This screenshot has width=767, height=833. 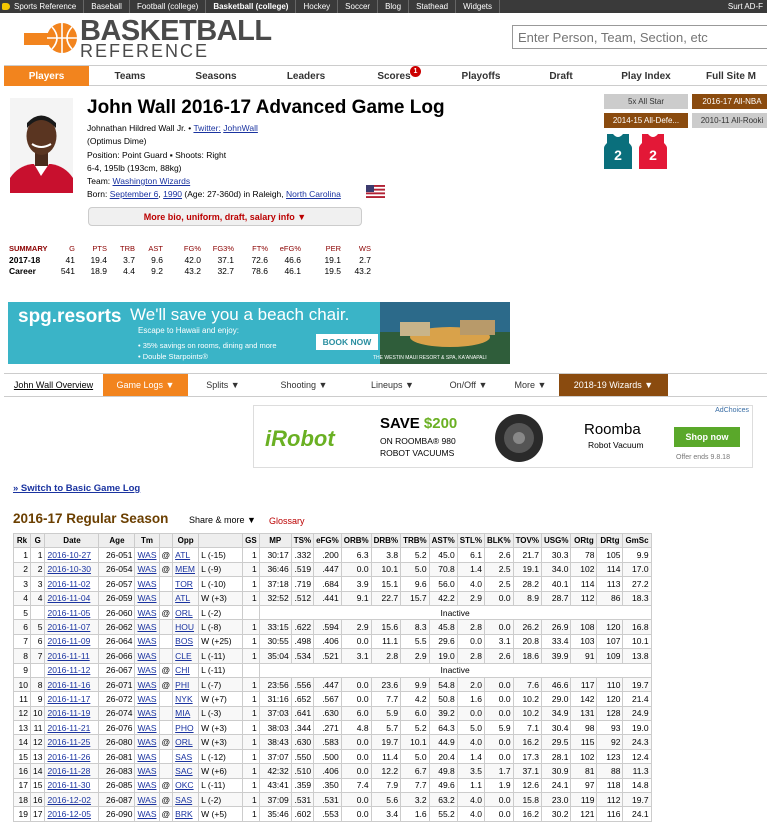 I want to click on table-header-cell: Opp, so click(x=186, y=540).